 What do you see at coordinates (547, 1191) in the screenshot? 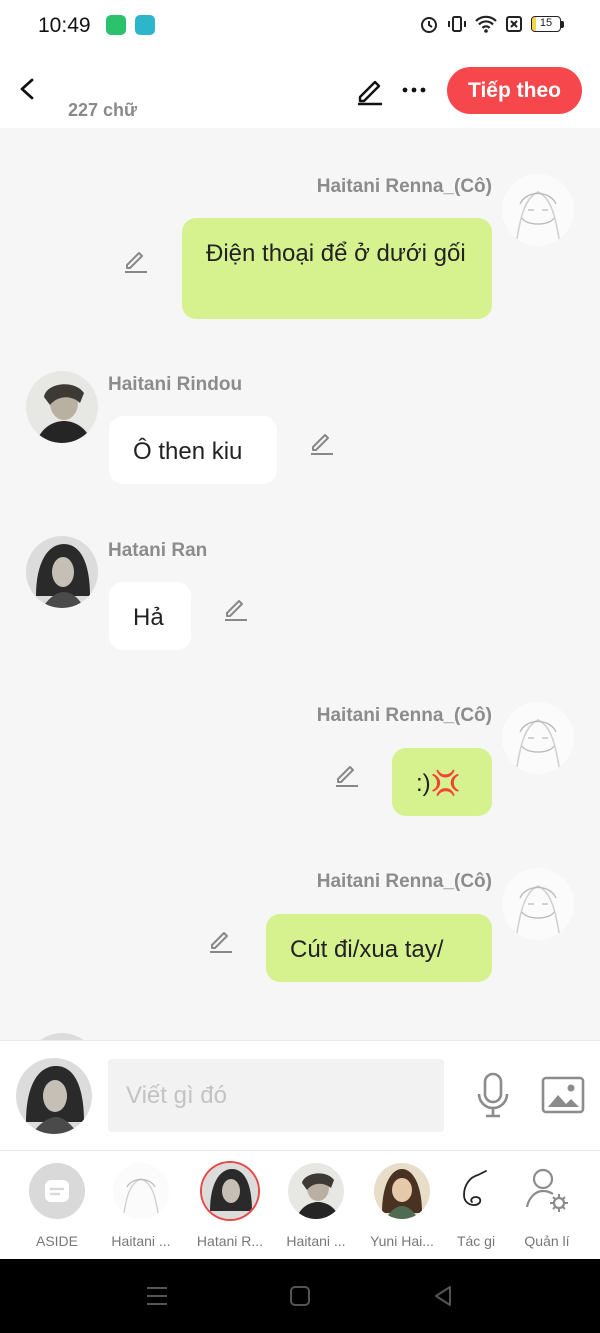
I see `manage-user-icon` at bounding box center [547, 1191].